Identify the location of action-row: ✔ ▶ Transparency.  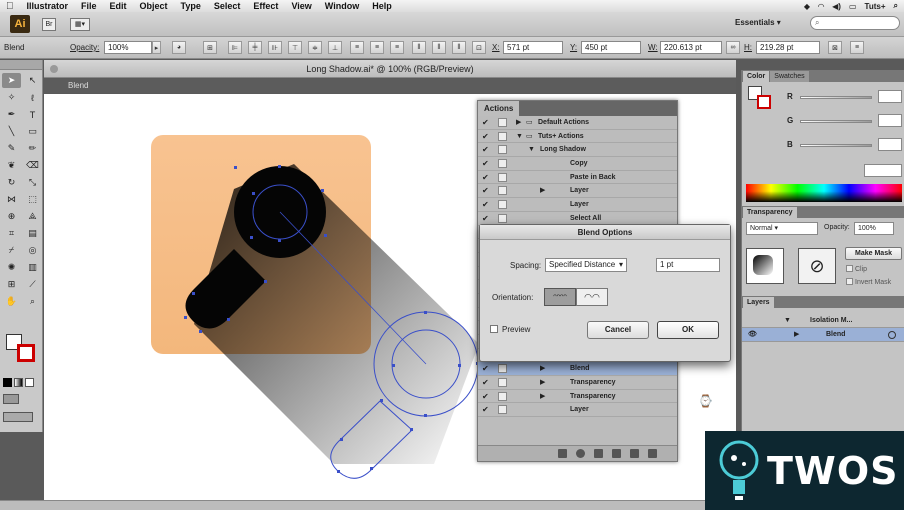
(577, 397).